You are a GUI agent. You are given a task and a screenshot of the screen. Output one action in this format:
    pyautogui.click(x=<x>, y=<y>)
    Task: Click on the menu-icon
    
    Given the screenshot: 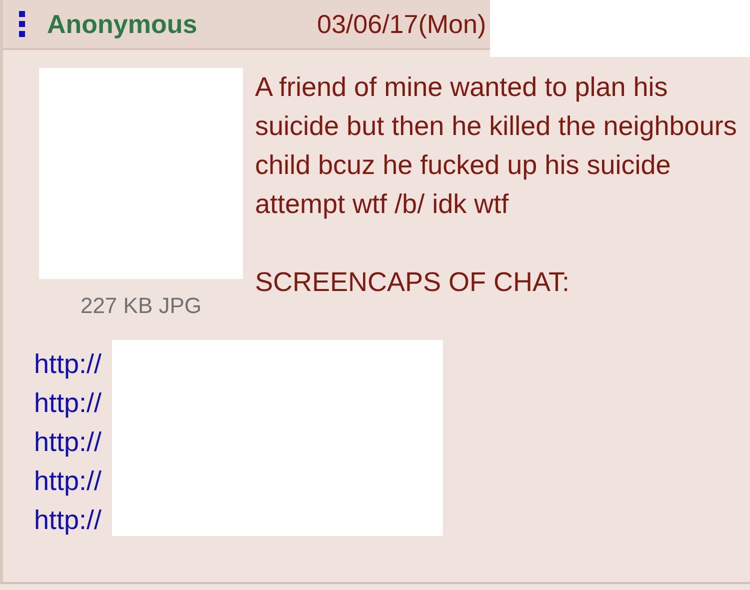 What is the action you would take?
    pyautogui.click(x=22, y=24)
    